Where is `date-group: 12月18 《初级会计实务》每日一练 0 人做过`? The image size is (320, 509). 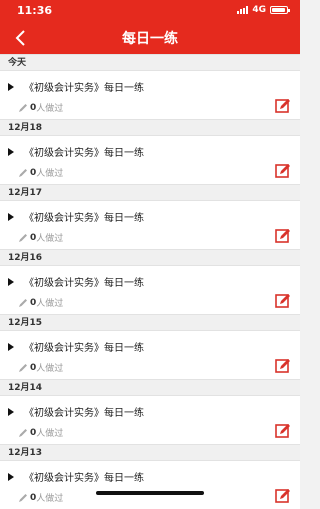
date-group: 12月18 《初级会计实务》每日一练 0 人做过 is located at coordinates (150, 151).